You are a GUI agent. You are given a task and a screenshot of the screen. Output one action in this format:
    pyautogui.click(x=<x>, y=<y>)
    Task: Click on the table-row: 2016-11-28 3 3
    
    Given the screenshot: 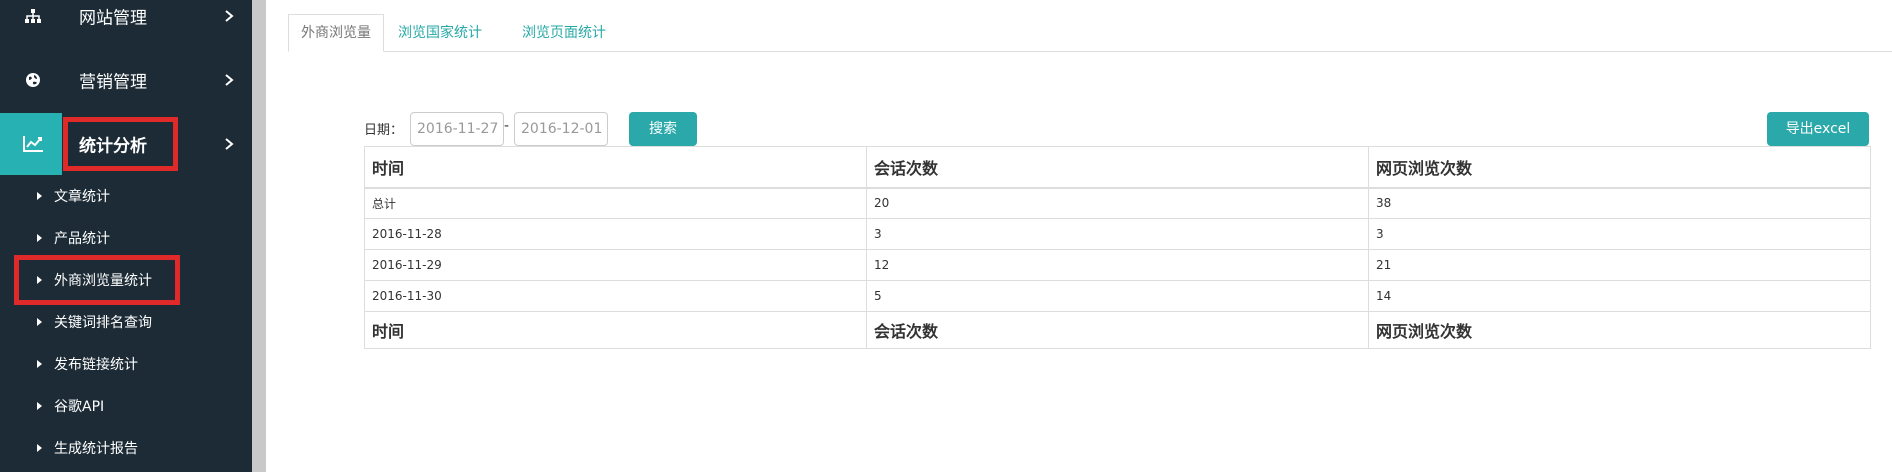 What is the action you would take?
    pyautogui.click(x=1117, y=234)
    